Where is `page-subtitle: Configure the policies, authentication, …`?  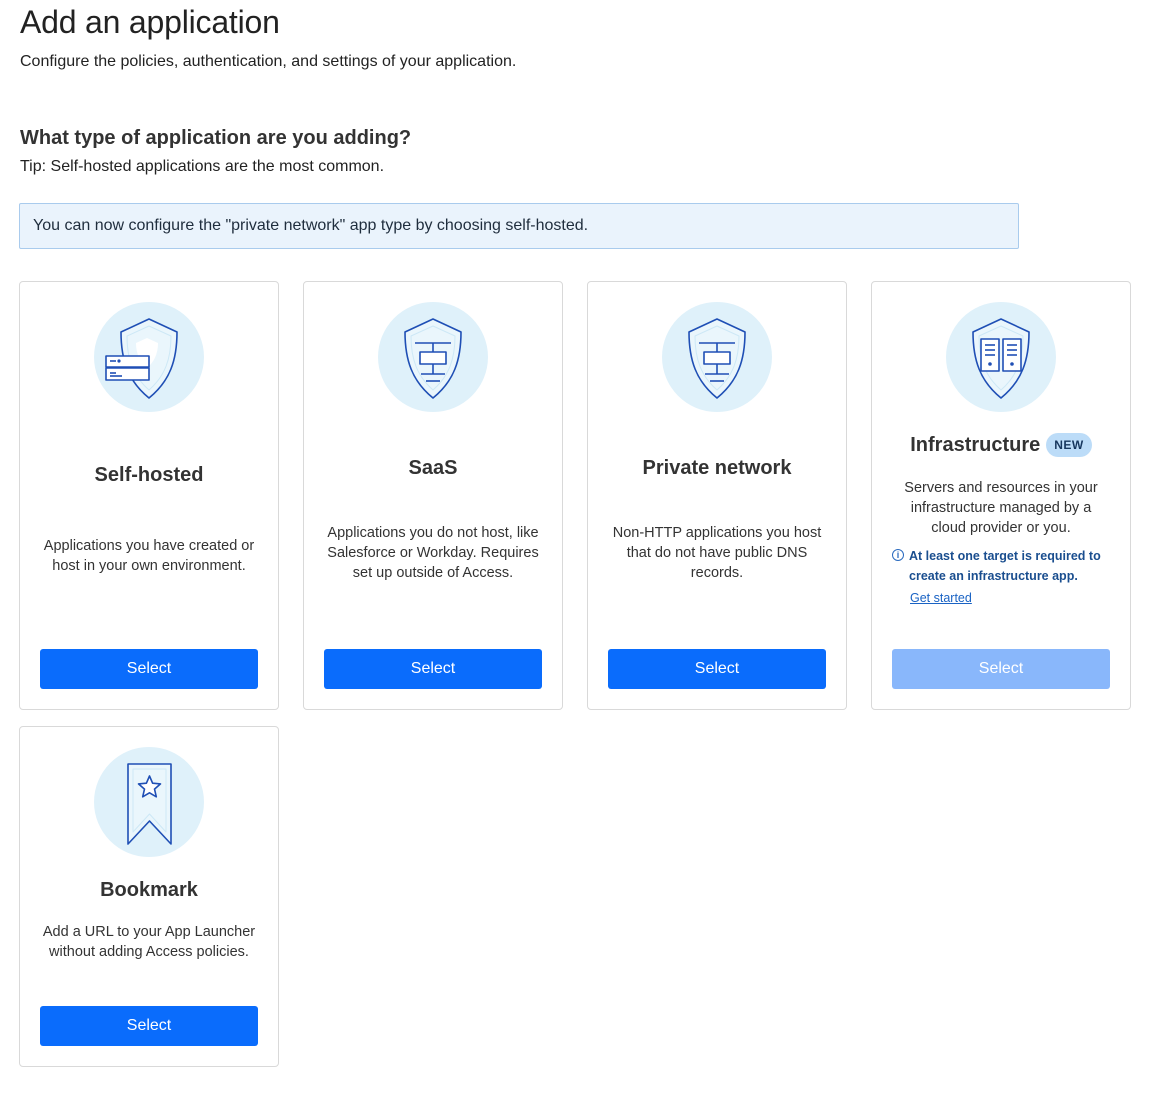
page-subtitle: Configure the policies, authentication, … is located at coordinates (268, 61).